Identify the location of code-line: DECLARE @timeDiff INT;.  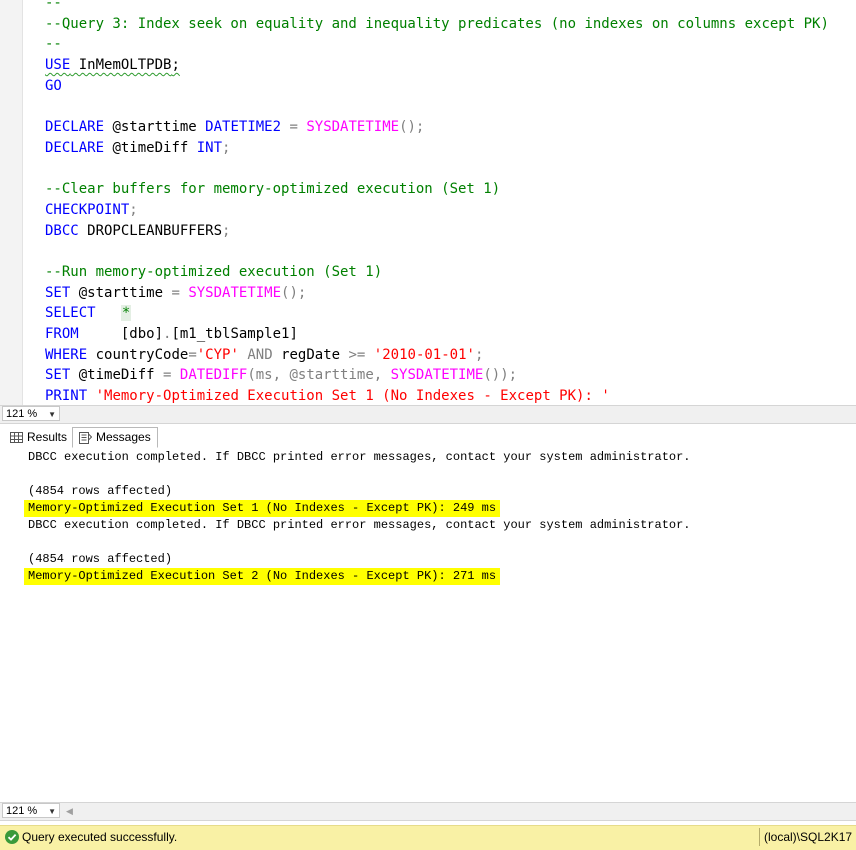
(437, 148).